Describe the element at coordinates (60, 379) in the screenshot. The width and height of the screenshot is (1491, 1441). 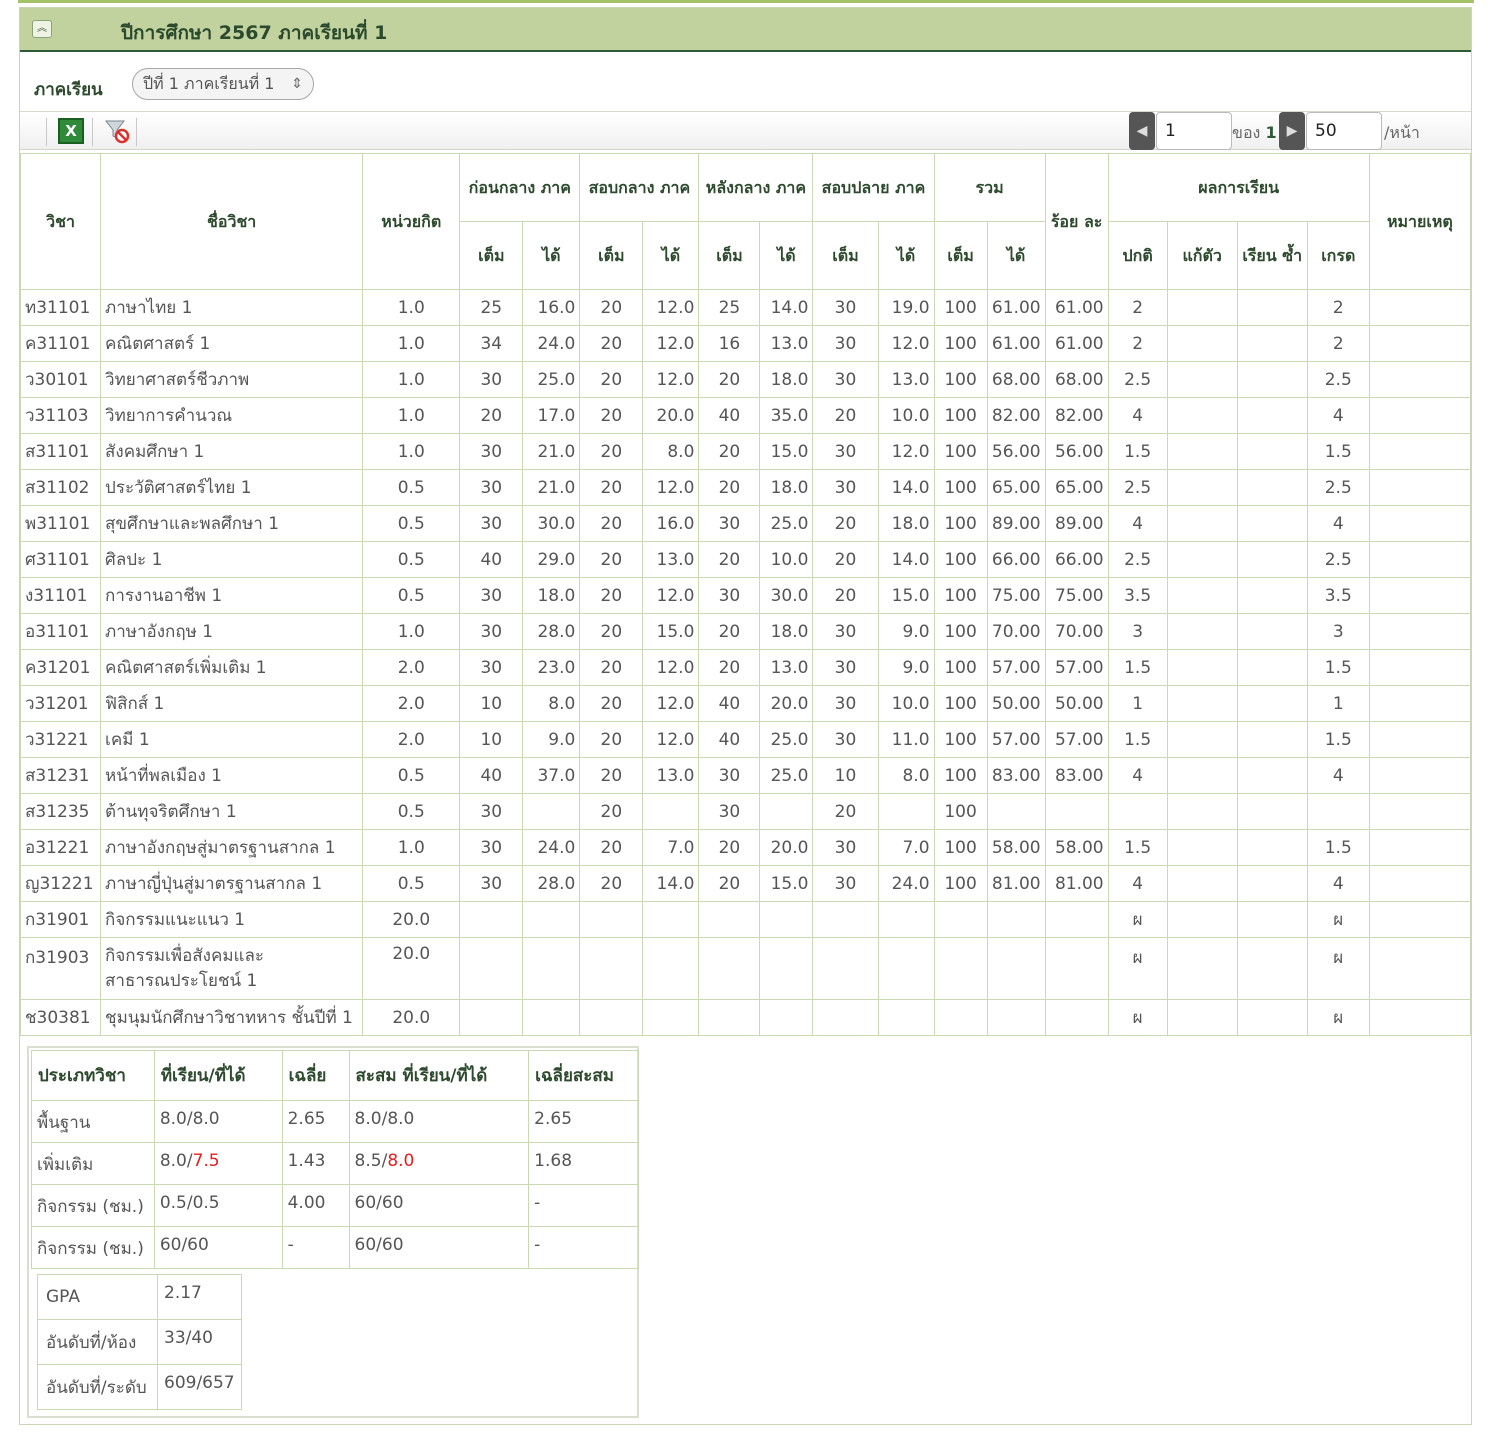
I see `cell-code: ว30101` at that location.